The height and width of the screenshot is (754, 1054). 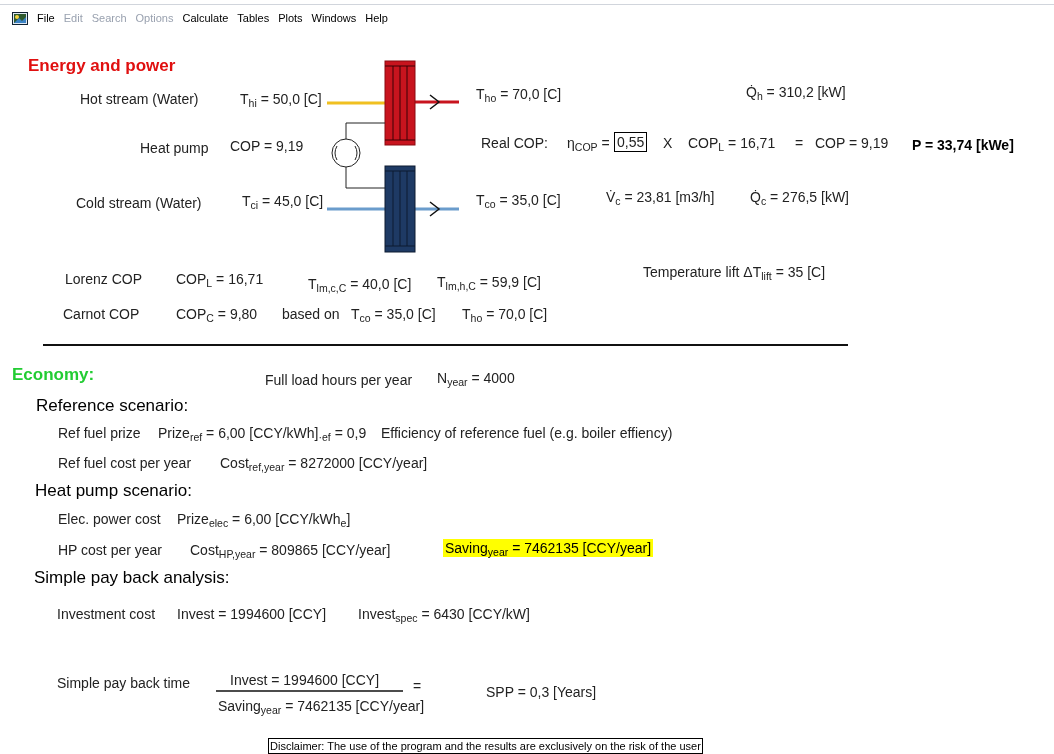 What do you see at coordinates (109, 519) in the screenshot?
I see `field-label: Elec. power cost` at bounding box center [109, 519].